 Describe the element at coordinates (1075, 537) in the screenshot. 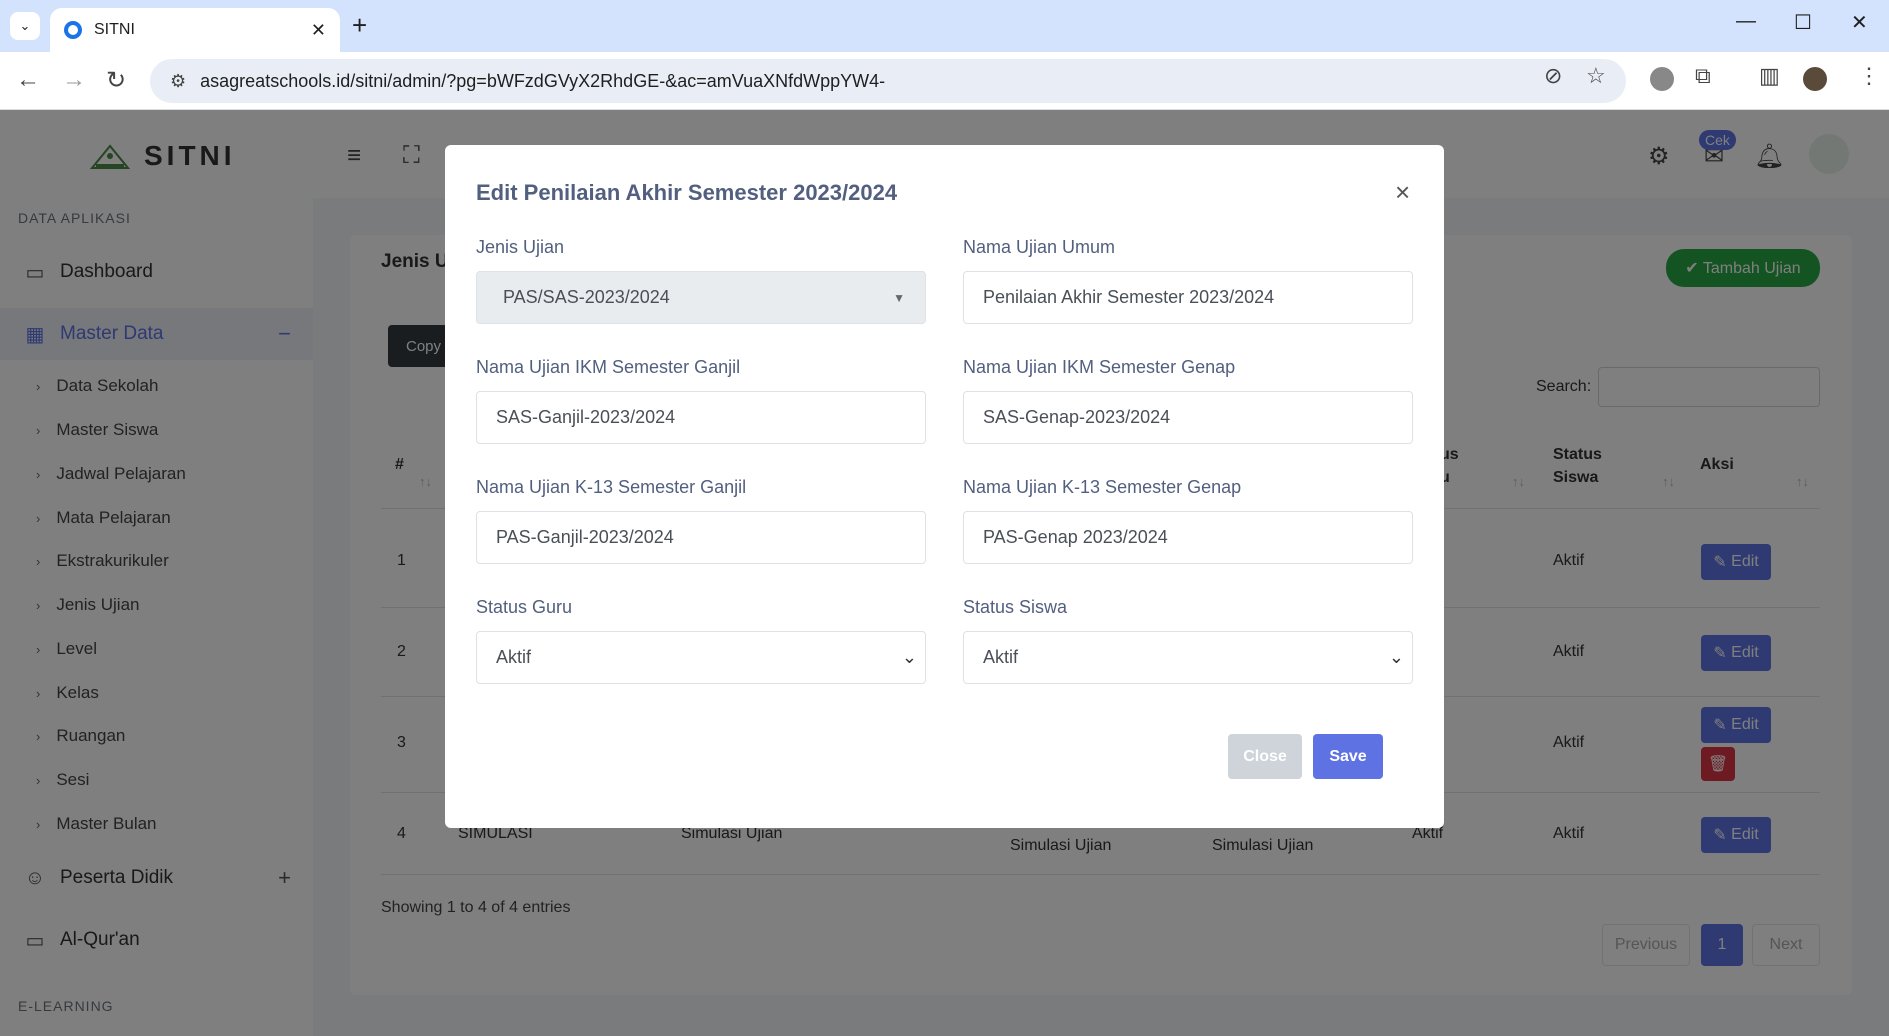

I see `k13-genap-value: PAS-Genap 2023/2024` at that location.